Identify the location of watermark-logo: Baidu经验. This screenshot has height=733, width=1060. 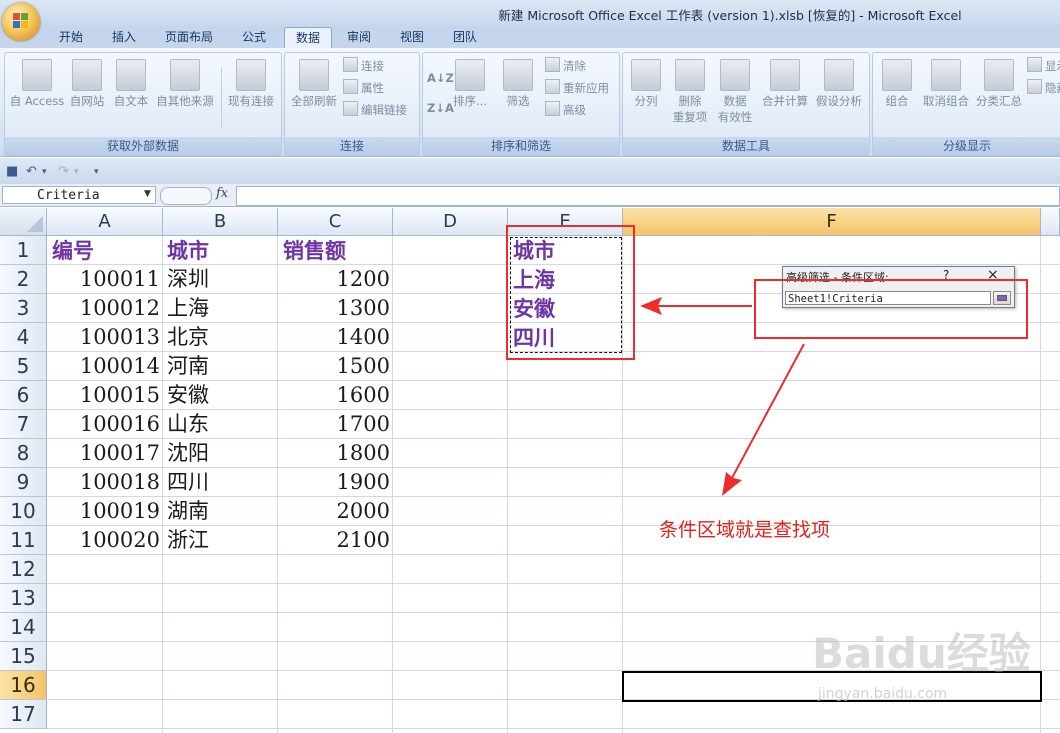
(921, 653).